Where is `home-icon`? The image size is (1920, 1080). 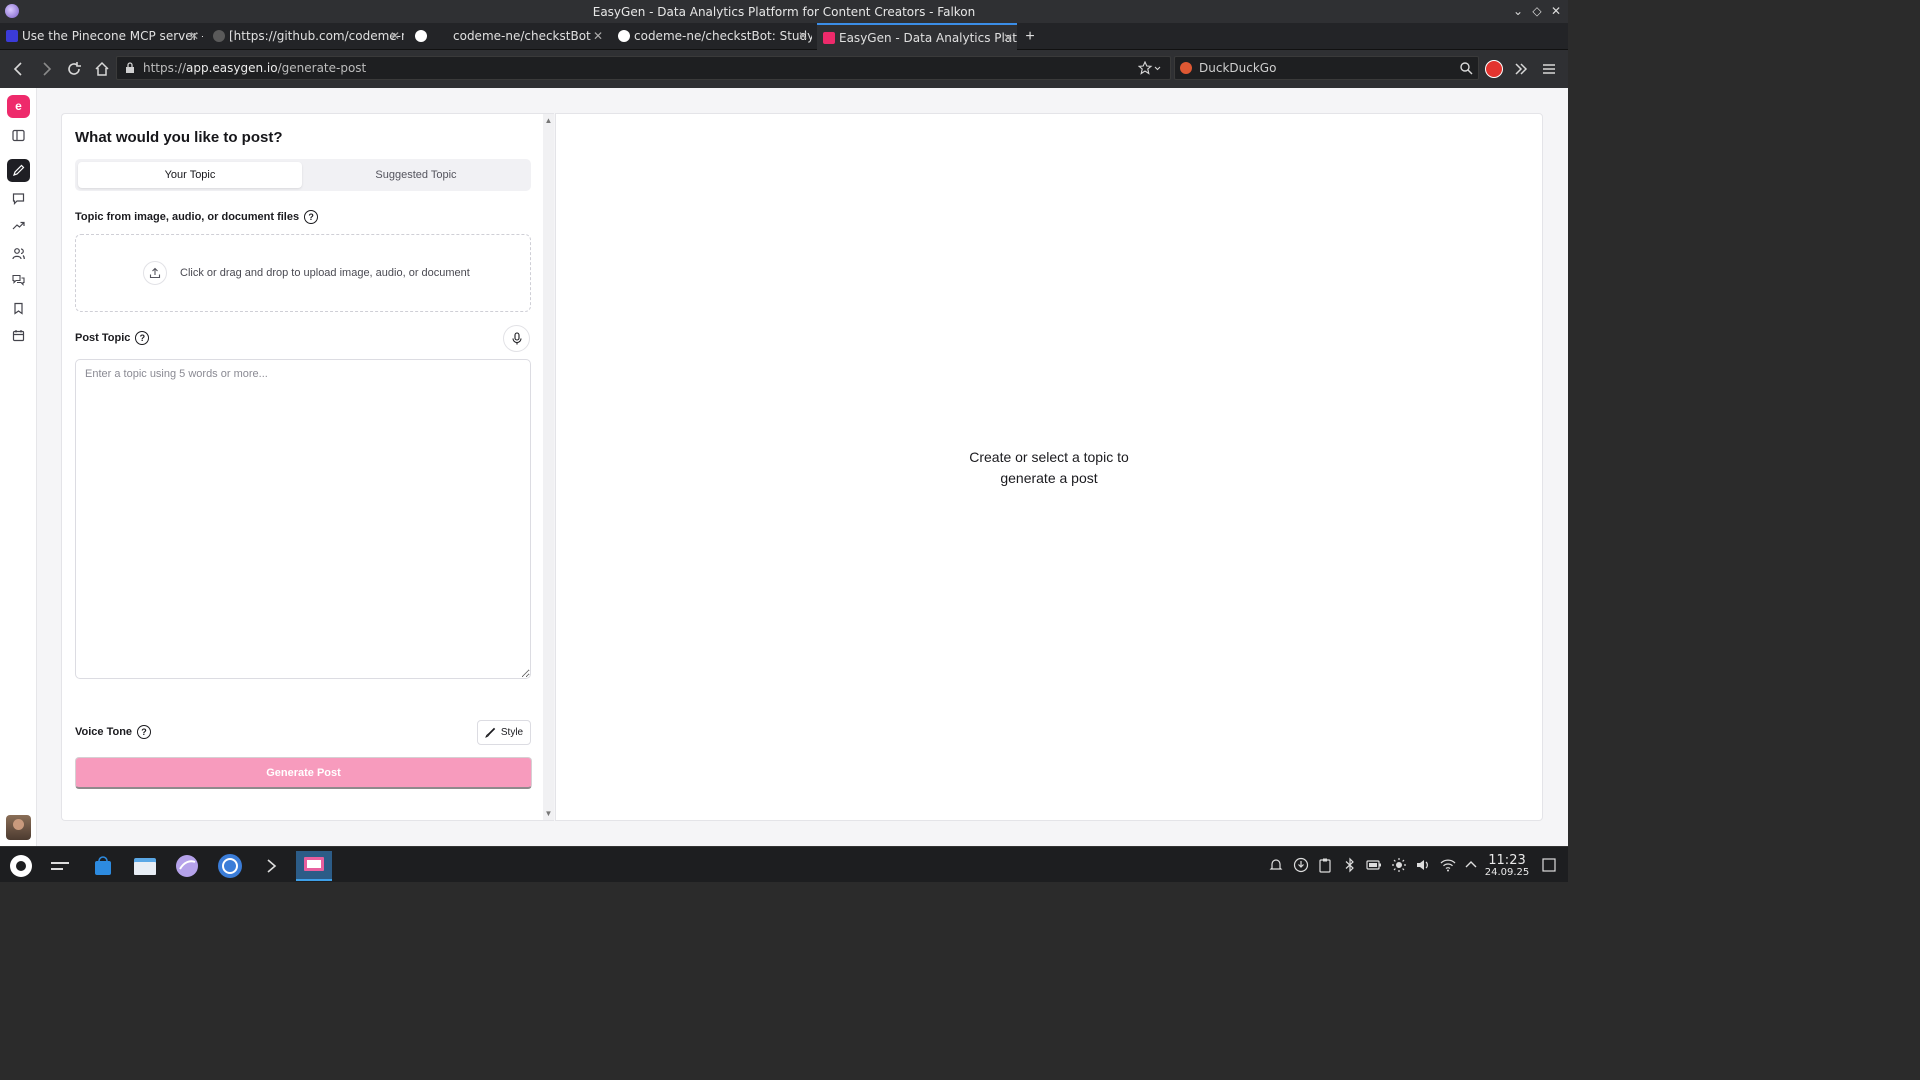
home-icon is located at coordinates (102, 69).